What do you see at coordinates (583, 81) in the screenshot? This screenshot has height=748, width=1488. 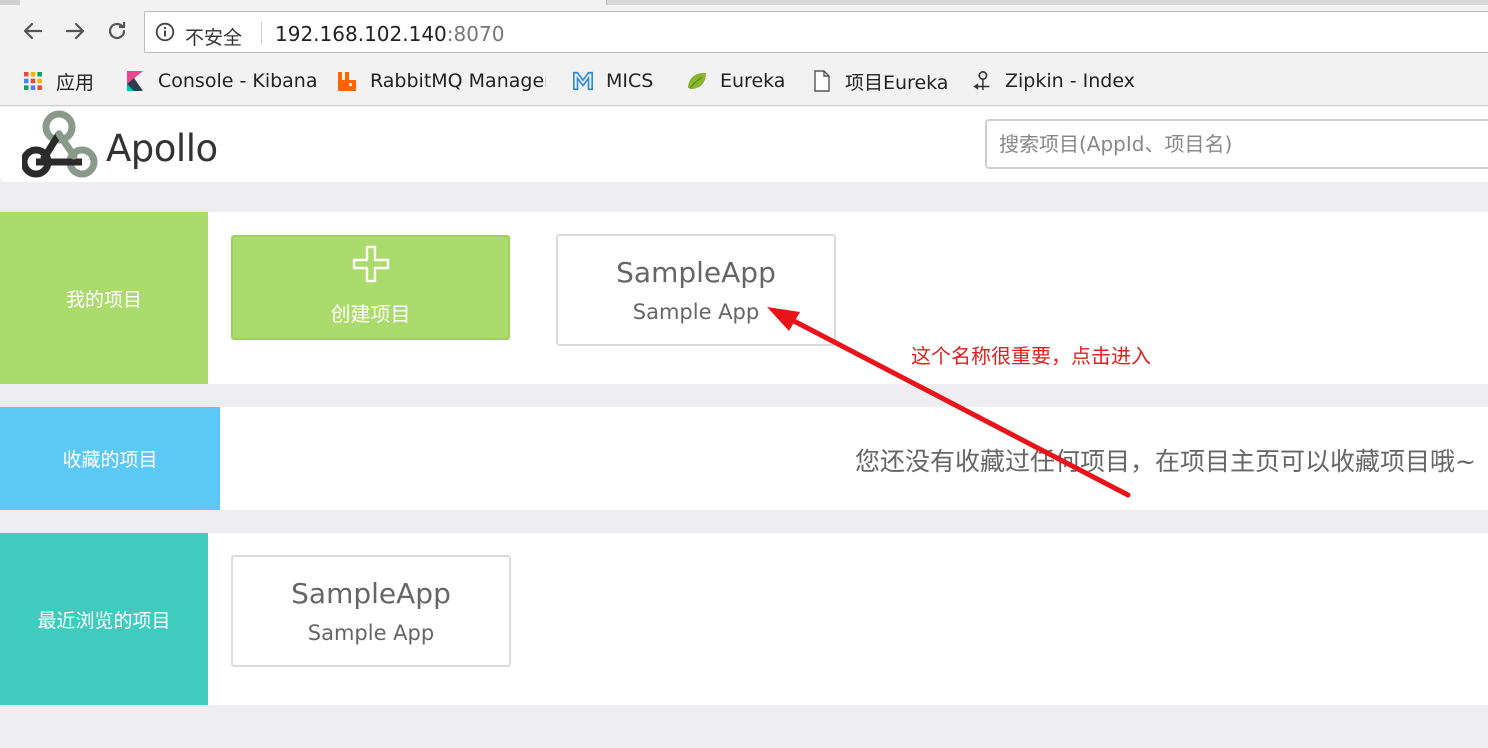 I see `mics-icon` at bounding box center [583, 81].